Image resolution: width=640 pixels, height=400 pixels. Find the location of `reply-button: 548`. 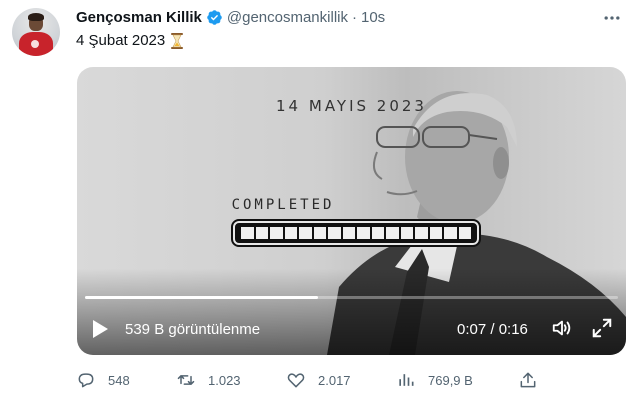

reply-button: 548 is located at coordinates (103, 380).